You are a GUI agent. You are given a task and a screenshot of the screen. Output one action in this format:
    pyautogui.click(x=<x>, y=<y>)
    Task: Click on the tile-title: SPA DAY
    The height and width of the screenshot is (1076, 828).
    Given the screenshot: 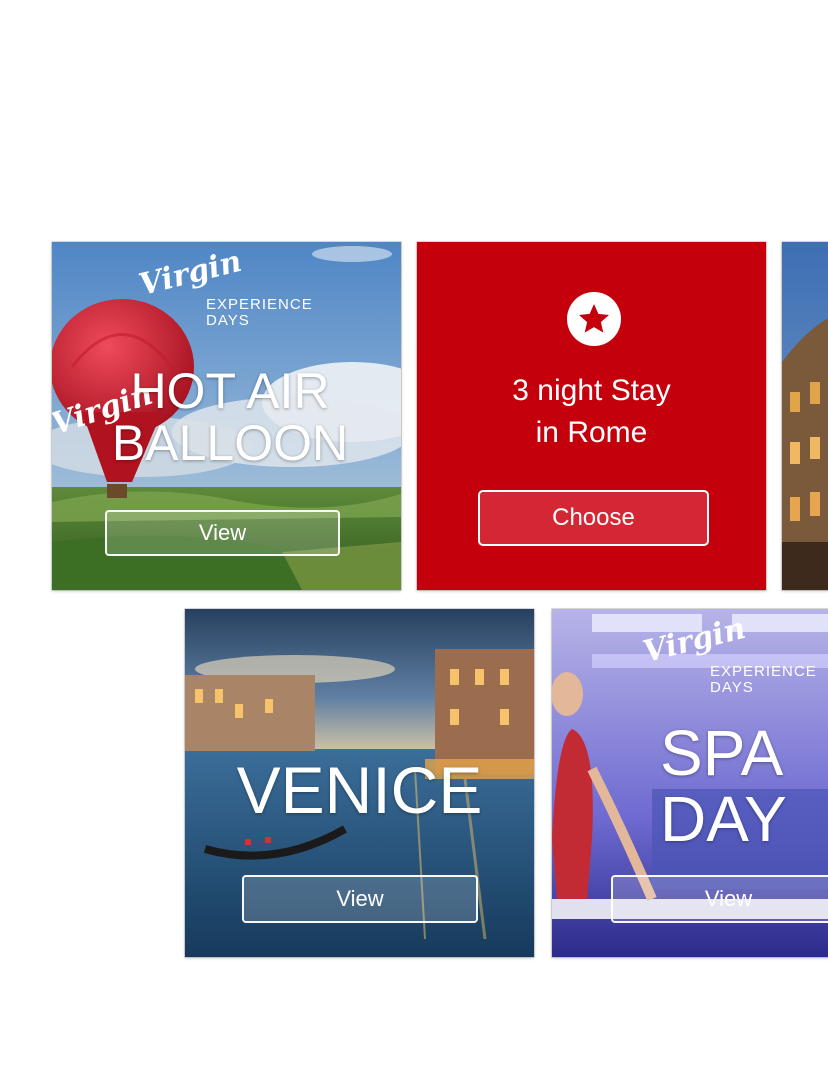 What is the action you would take?
    pyautogui.click(x=744, y=786)
    